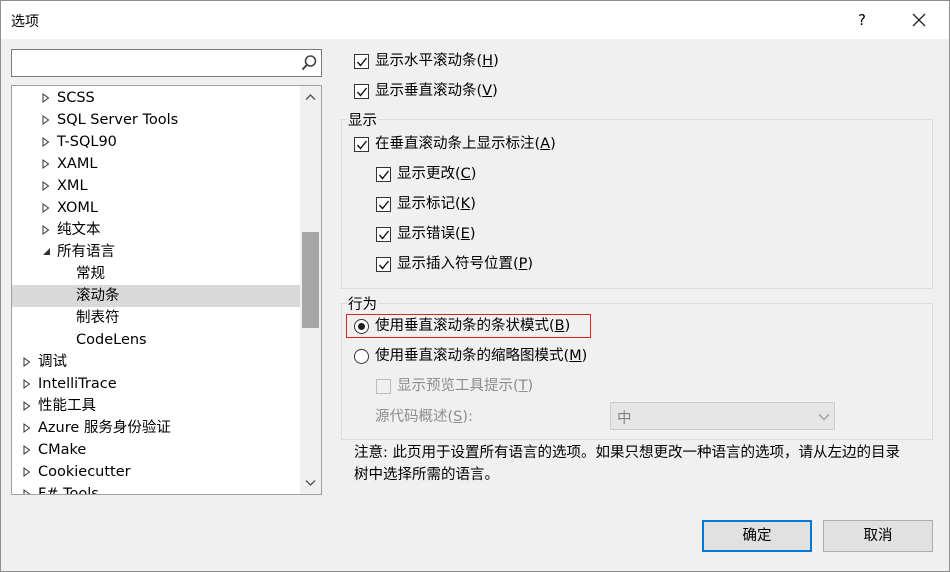  Describe the element at coordinates (156, 406) in the screenshot. I see `tree-item: 性能工具` at that location.